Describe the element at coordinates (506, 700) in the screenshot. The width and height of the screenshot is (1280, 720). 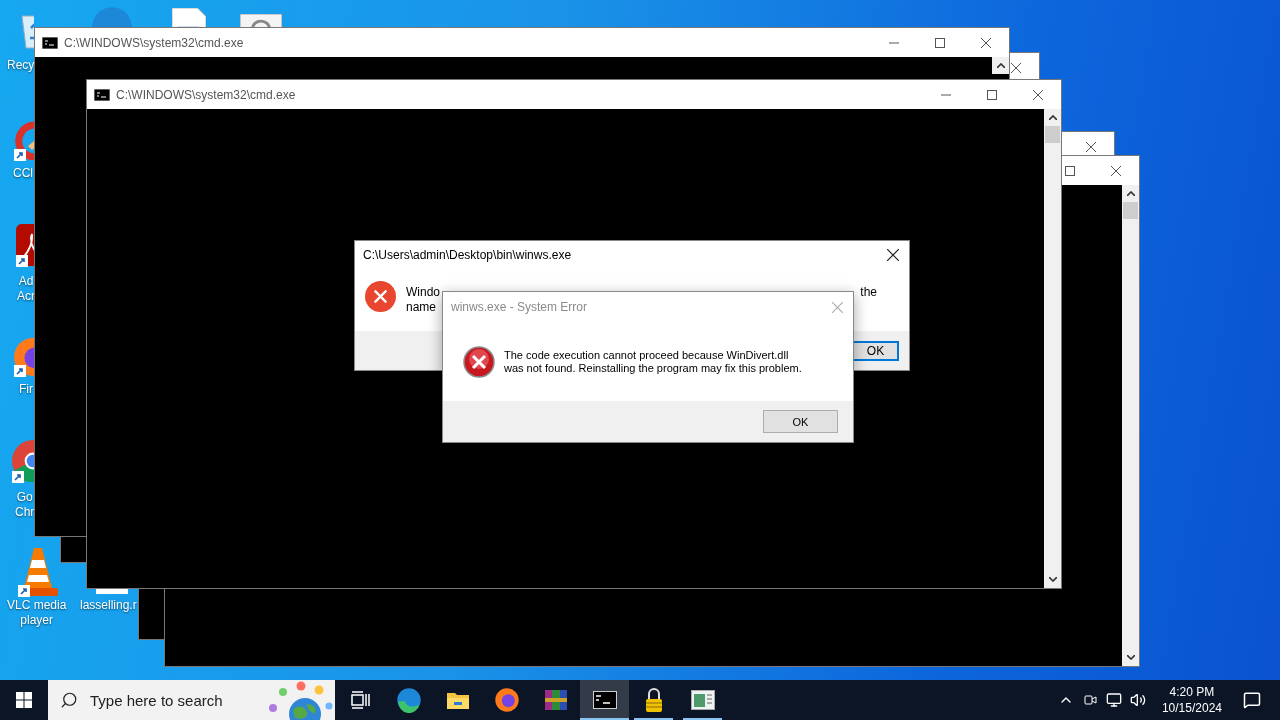
I see `firefox-icon` at that location.